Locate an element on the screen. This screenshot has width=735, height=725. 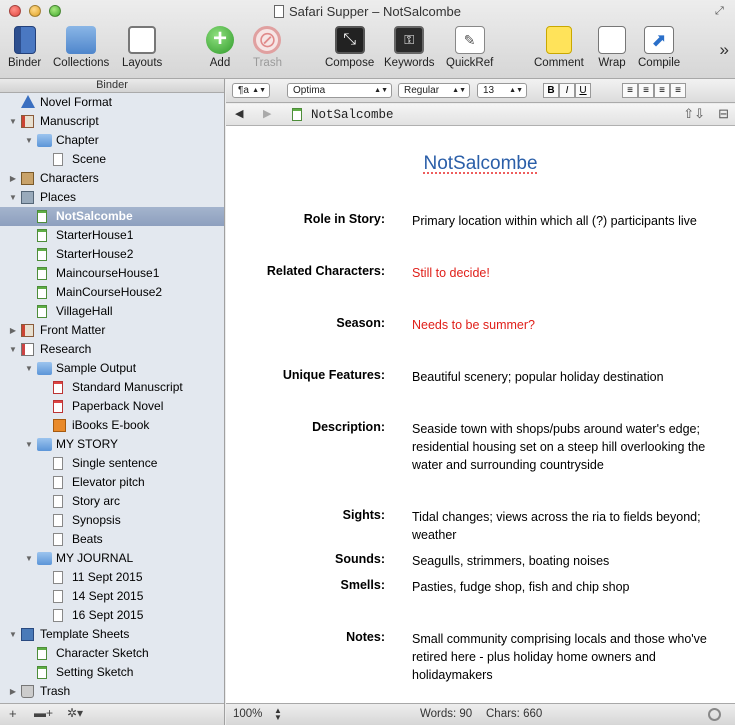
binder-item-villagehall: VillageHall is located at coordinates (112, 311).